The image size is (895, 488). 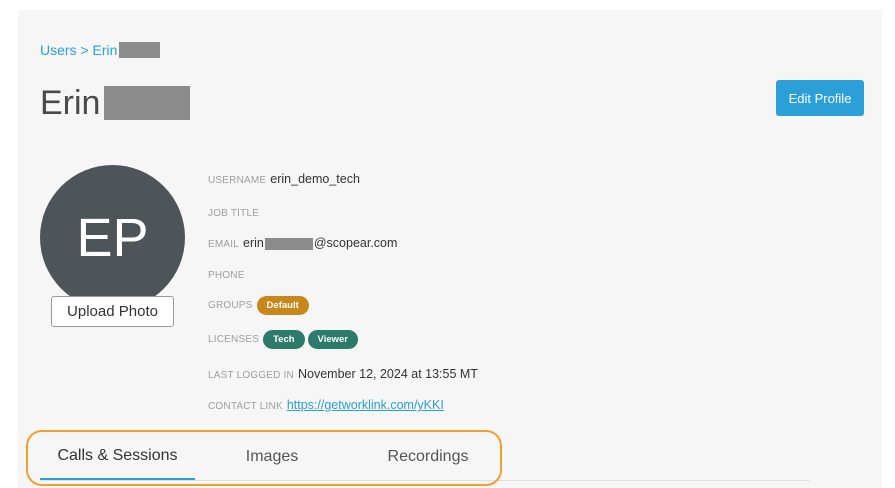 I want to click on last-logged-label: LAST LOGGED IN, so click(x=251, y=375).